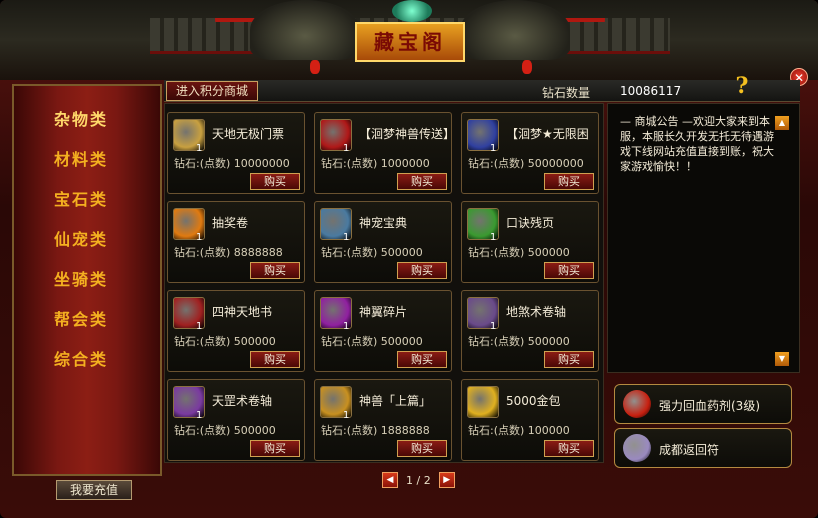 The width and height of the screenshot is (818, 518). I want to click on category-tab: 帮会类, so click(87, 320).